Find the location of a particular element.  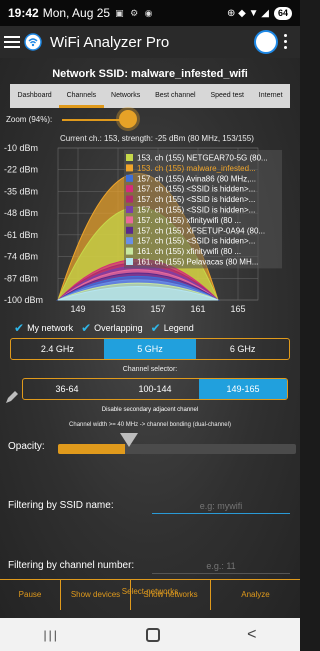

show-devices-button: Show devices is located at coordinates (95, 594).